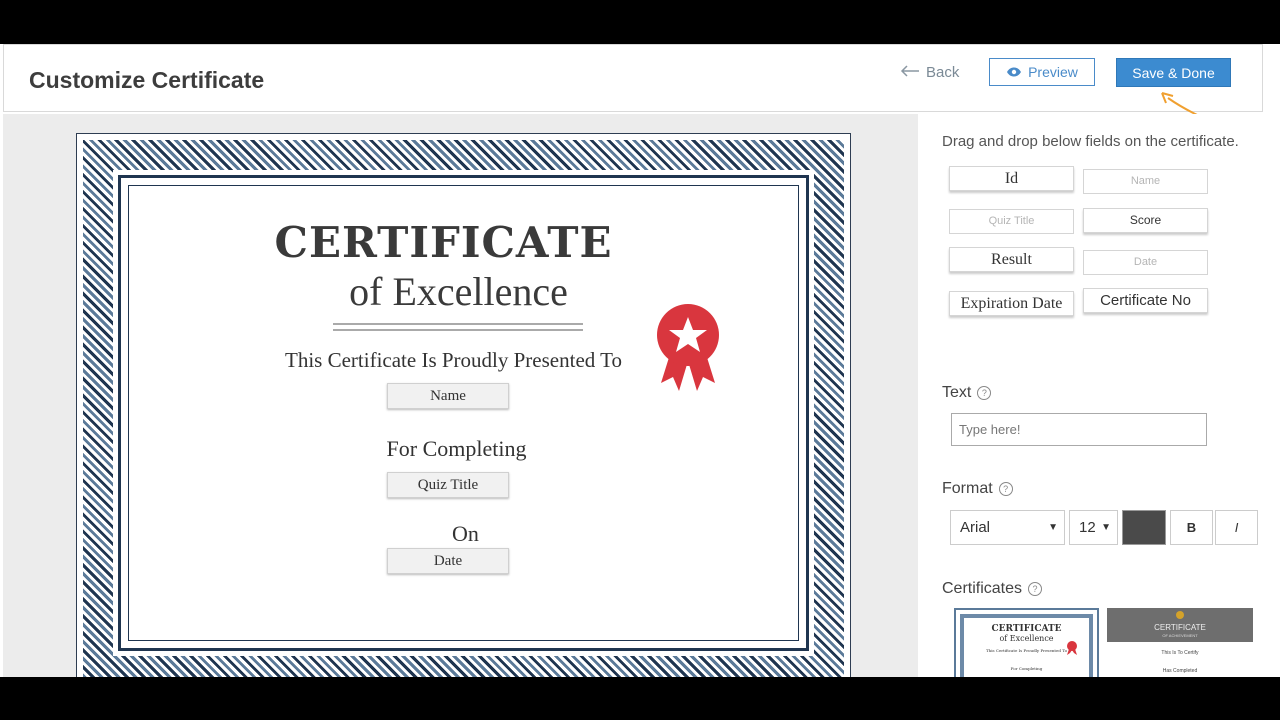 The image size is (1280, 720). Describe the element at coordinates (1180, 671) in the screenshot. I see `thumb-completed: Has Completed` at that location.